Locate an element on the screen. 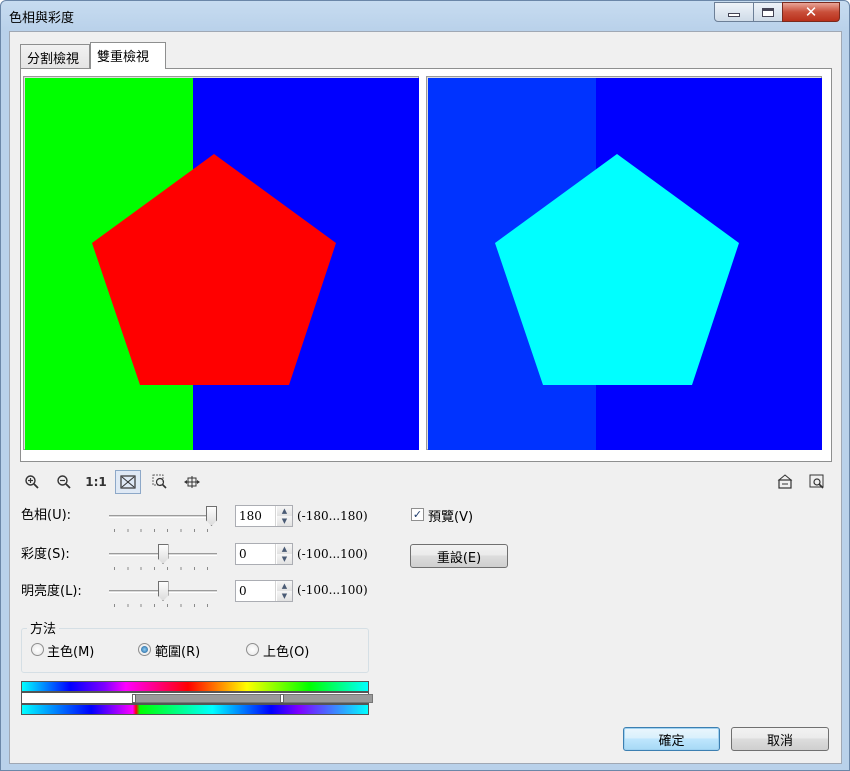 This screenshot has height=771, width=850. saturation-slider-ticks is located at coordinates (164, 568).